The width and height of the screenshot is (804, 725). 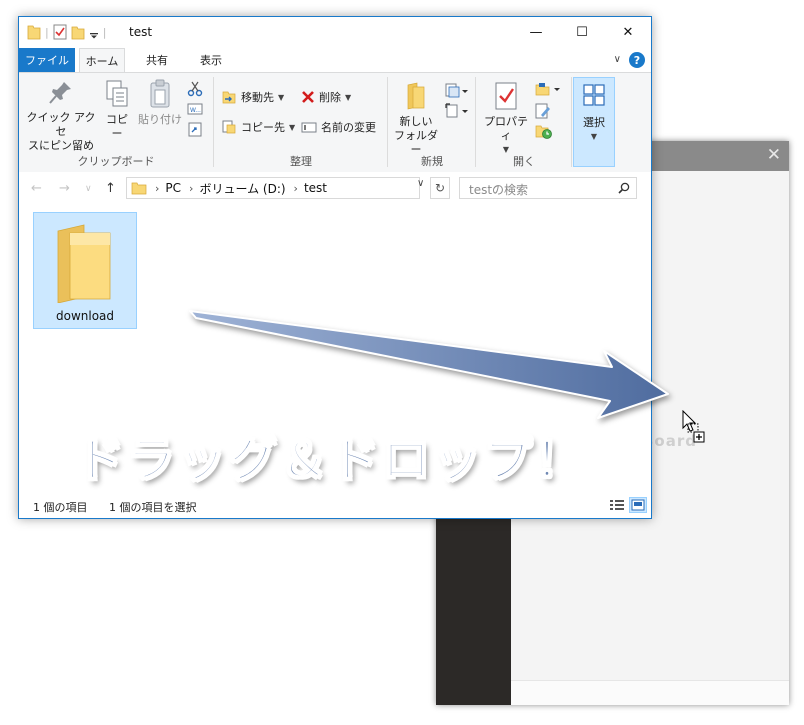 I want to click on drag-direction-arrow, so click(x=429, y=364).